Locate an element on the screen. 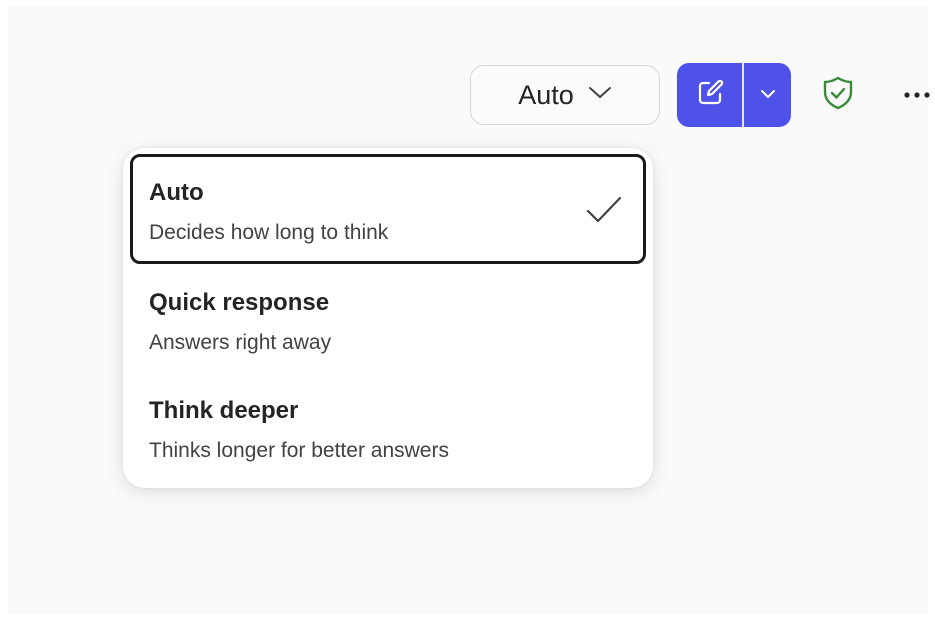 Image resolution: width=935 pixels, height=620 pixels. compose-split-button is located at coordinates (734, 95).